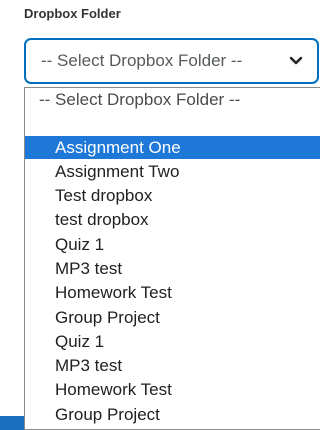 This screenshot has height=430, width=320. I want to click on select-current-value: -- Select Dropbox Folder --, so click(142, 60).